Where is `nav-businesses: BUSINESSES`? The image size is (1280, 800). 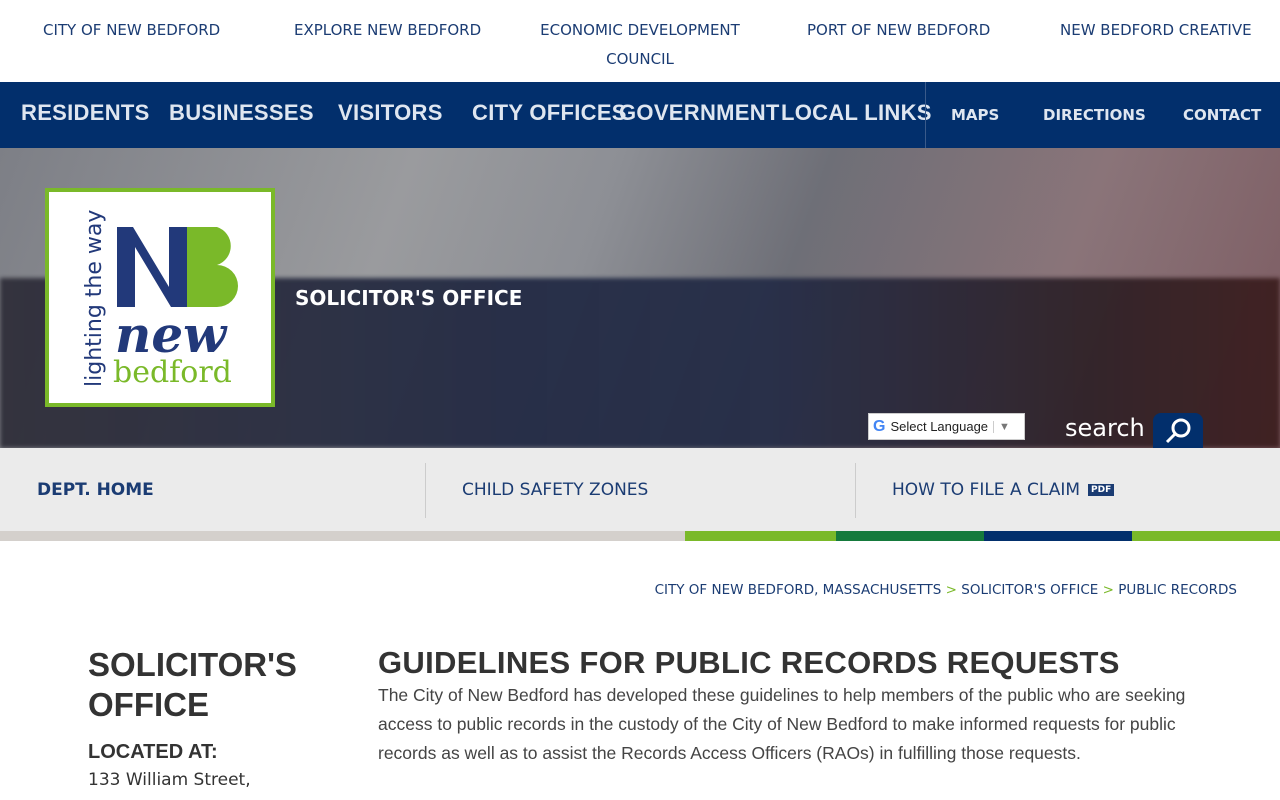
nav-businesses: BUSINESSES is located at coordinates (241, 113).